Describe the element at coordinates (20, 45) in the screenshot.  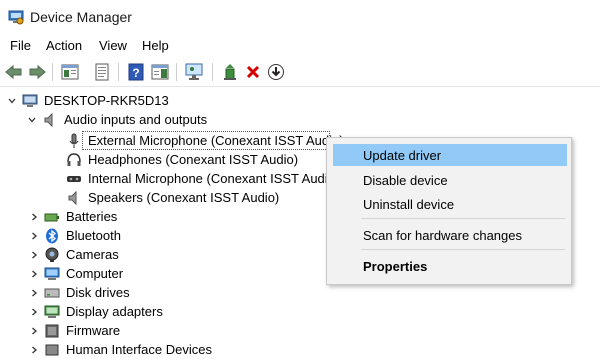
I see `menu-file: File` at that location.